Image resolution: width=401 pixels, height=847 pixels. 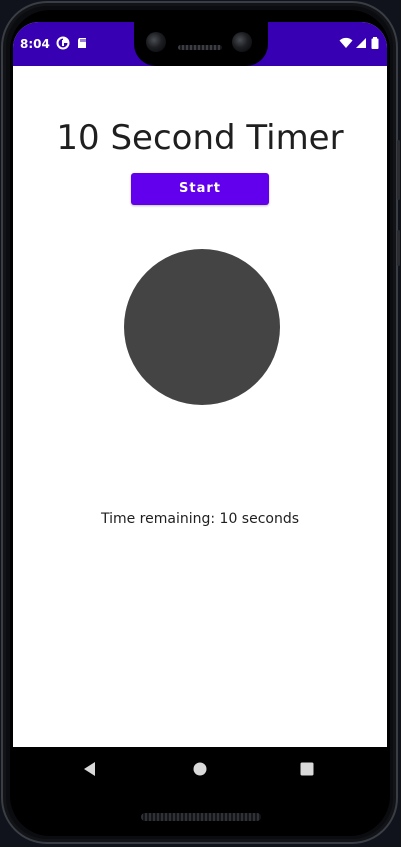 I want to click on front-camera-left, so click(x=156, y=42).